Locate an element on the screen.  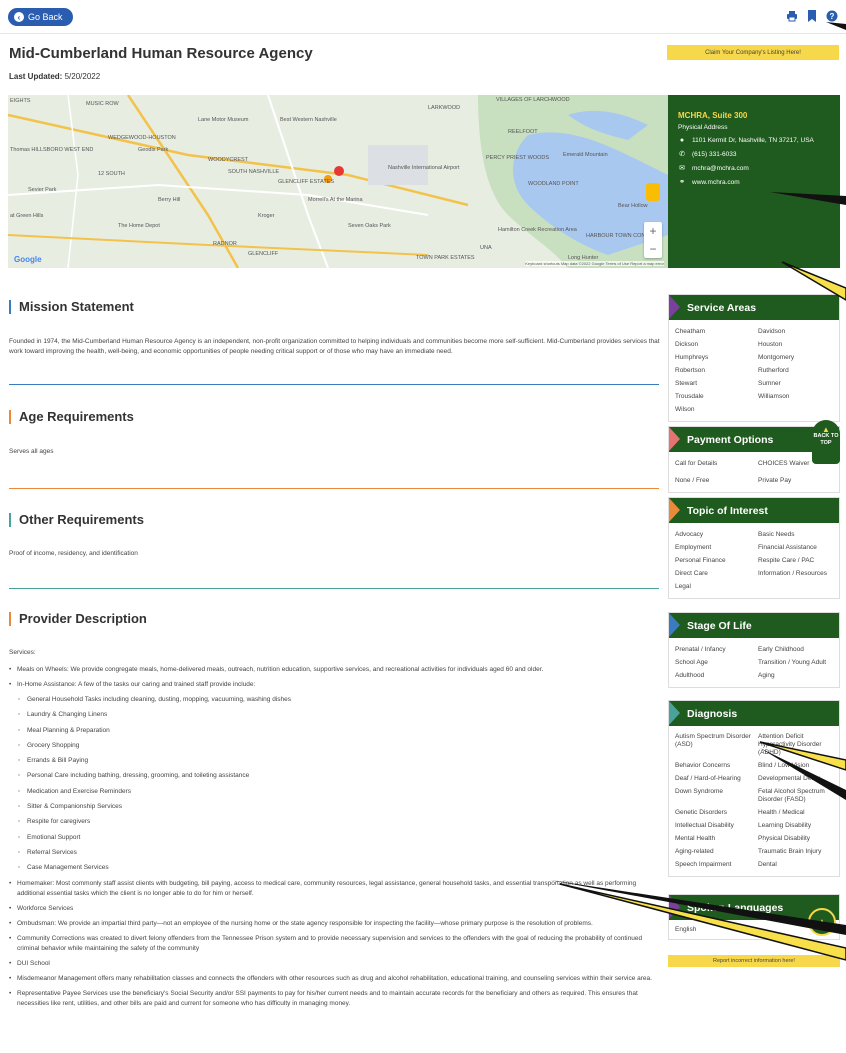
map-label: WOODLAND POINT is located at coordinates (553, 184).